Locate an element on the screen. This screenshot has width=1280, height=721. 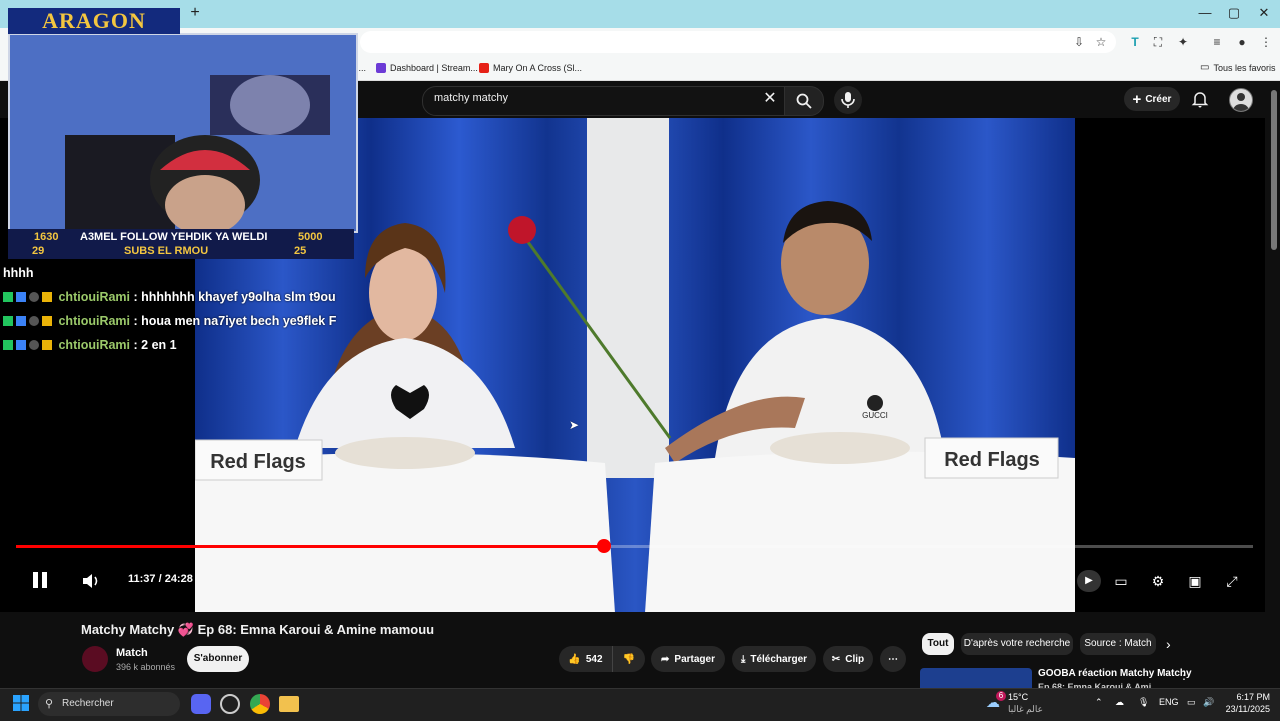
channel-avatar is located at coordinates (95, 659).